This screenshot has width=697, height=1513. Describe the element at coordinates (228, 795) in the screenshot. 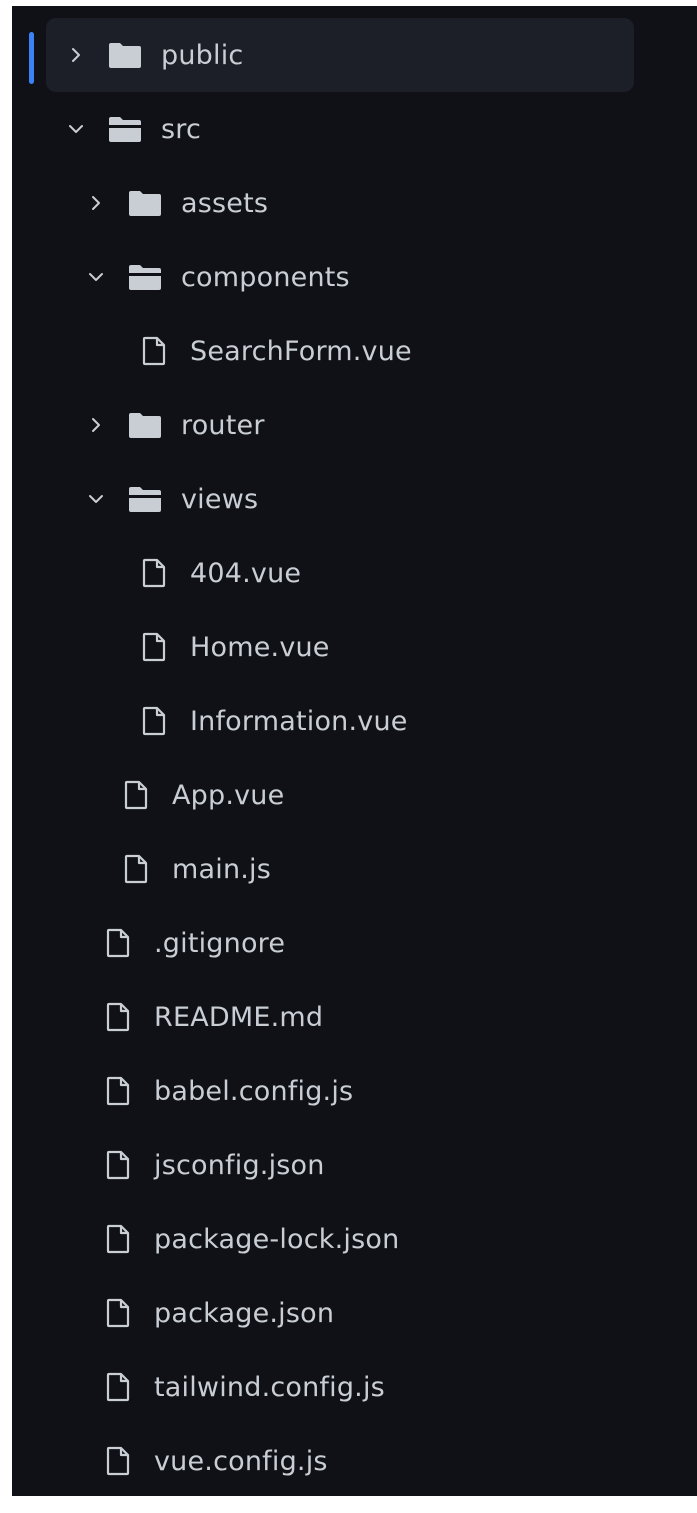

I see `tree-item-label: App.vue` at that location.